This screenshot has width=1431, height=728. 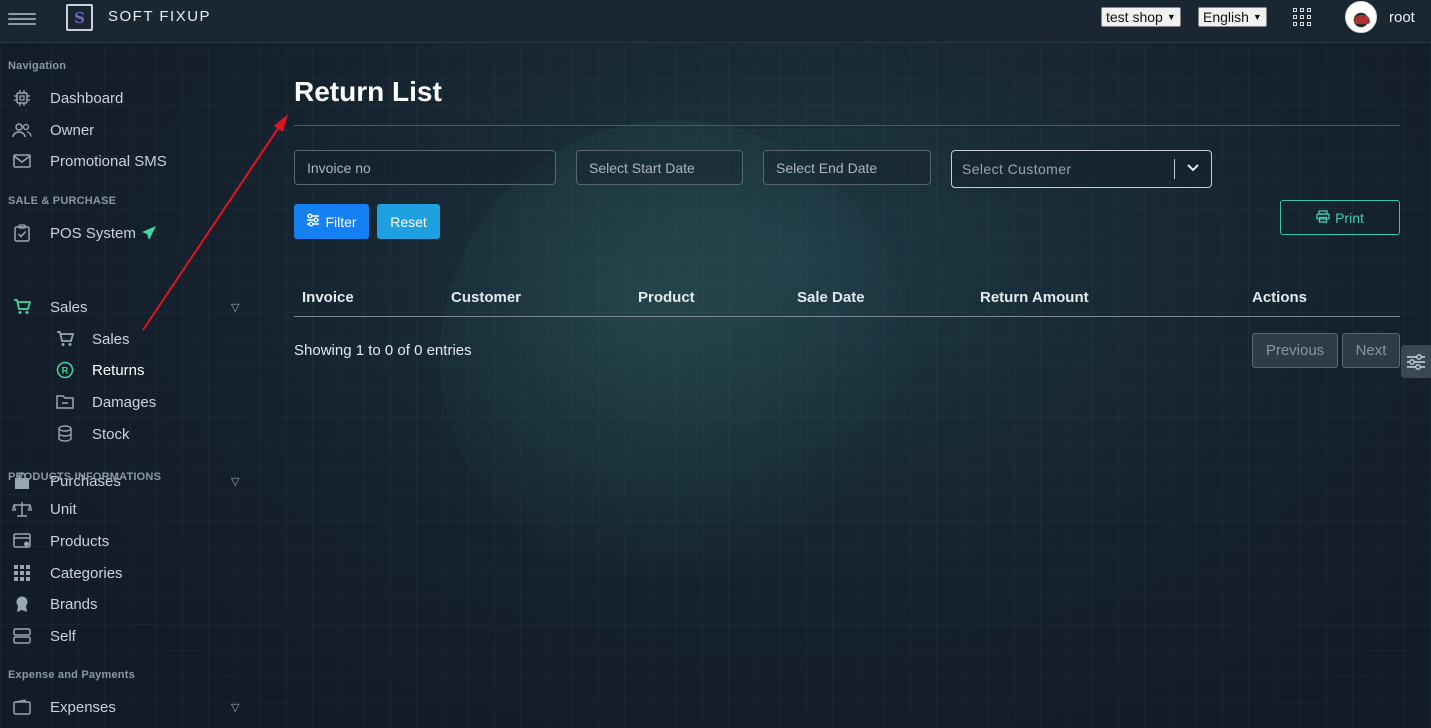 What do you see at coordinates (129, 636) in the screenshot?
I see `sidebar-item-self: Self` at bounding box center [129, 636].